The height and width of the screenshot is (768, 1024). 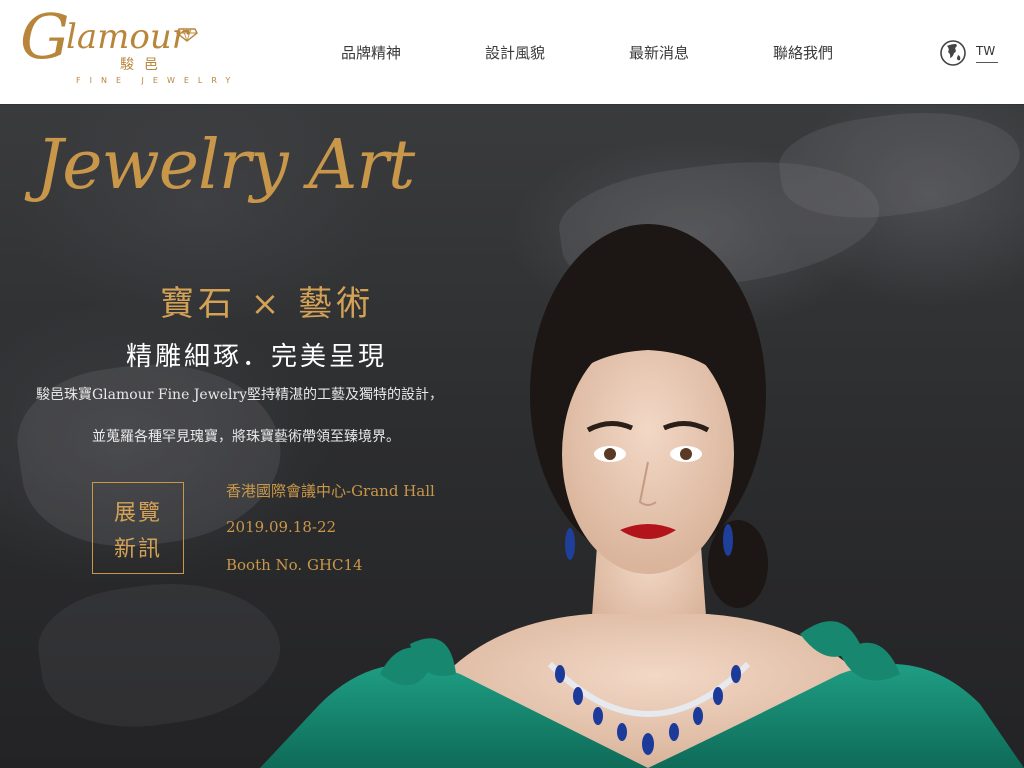 What do you see at coordinates (225, 165) in the screenshot?
I see `hero-title-script: Jewelry Art` at bounding box center [225, 165].